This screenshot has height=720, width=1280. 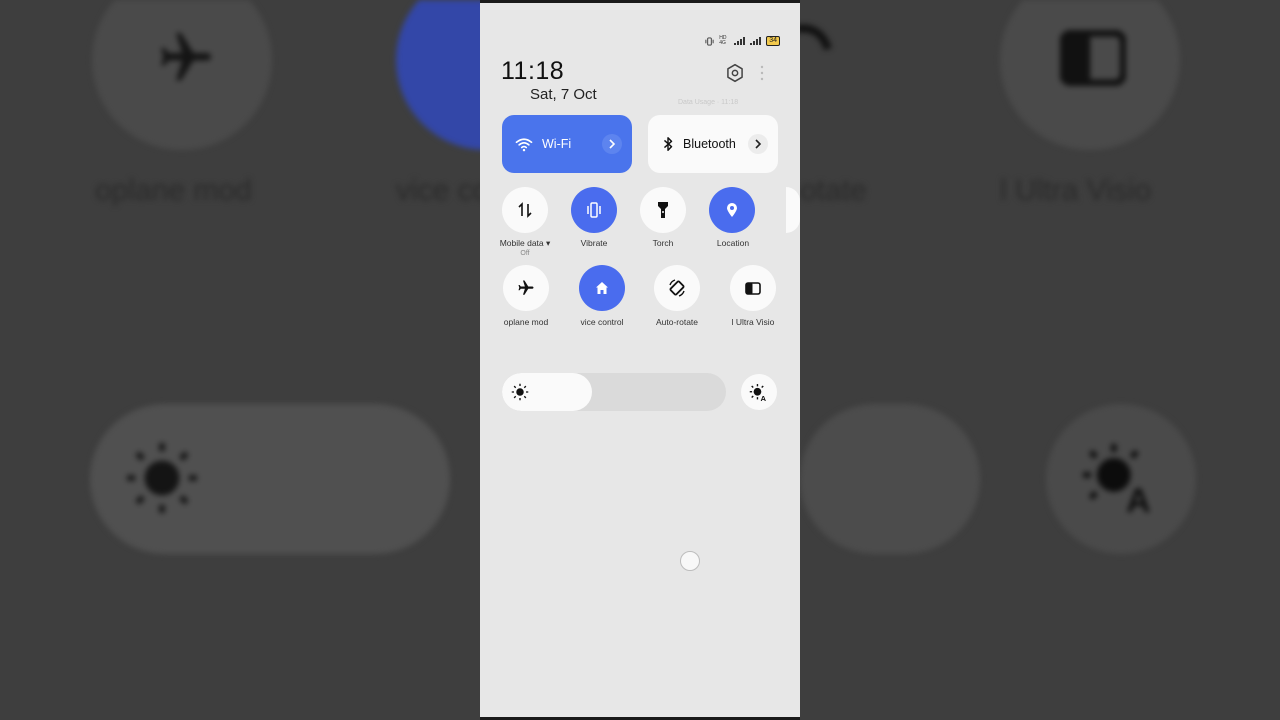 What do you see at coordinates (443, 190) in the screenshot?
I see `bg-label-device: vice co` at bounding box center [443, 190].